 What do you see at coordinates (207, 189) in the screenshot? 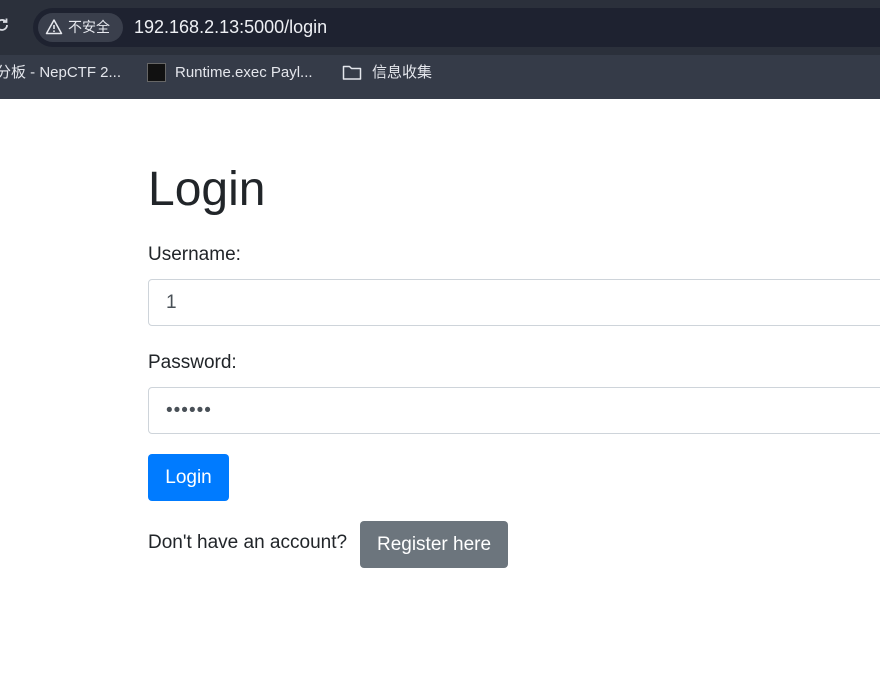
I see `page-title: Login` at bounding box center [207, 189].